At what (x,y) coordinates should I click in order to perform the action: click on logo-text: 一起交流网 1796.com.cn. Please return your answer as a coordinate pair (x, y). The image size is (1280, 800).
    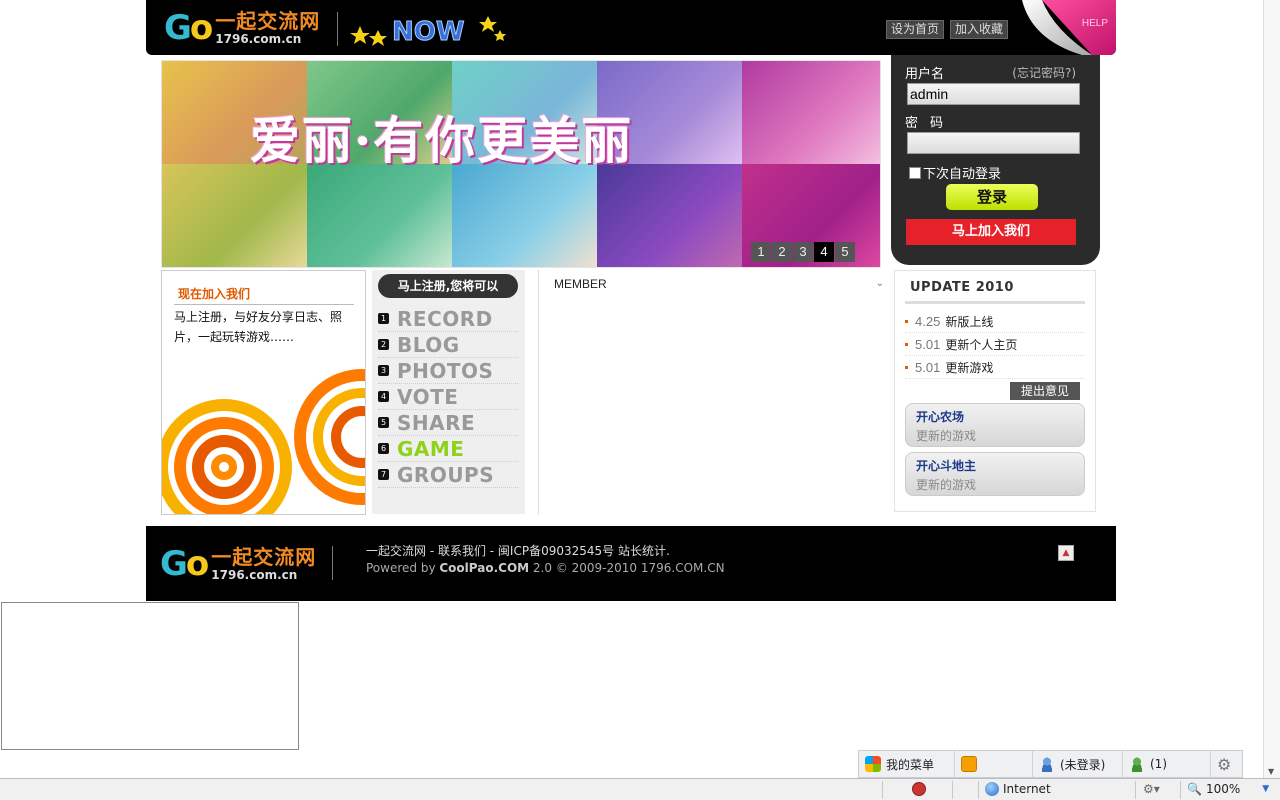
    Looking at the image, I should click on (267, 28).